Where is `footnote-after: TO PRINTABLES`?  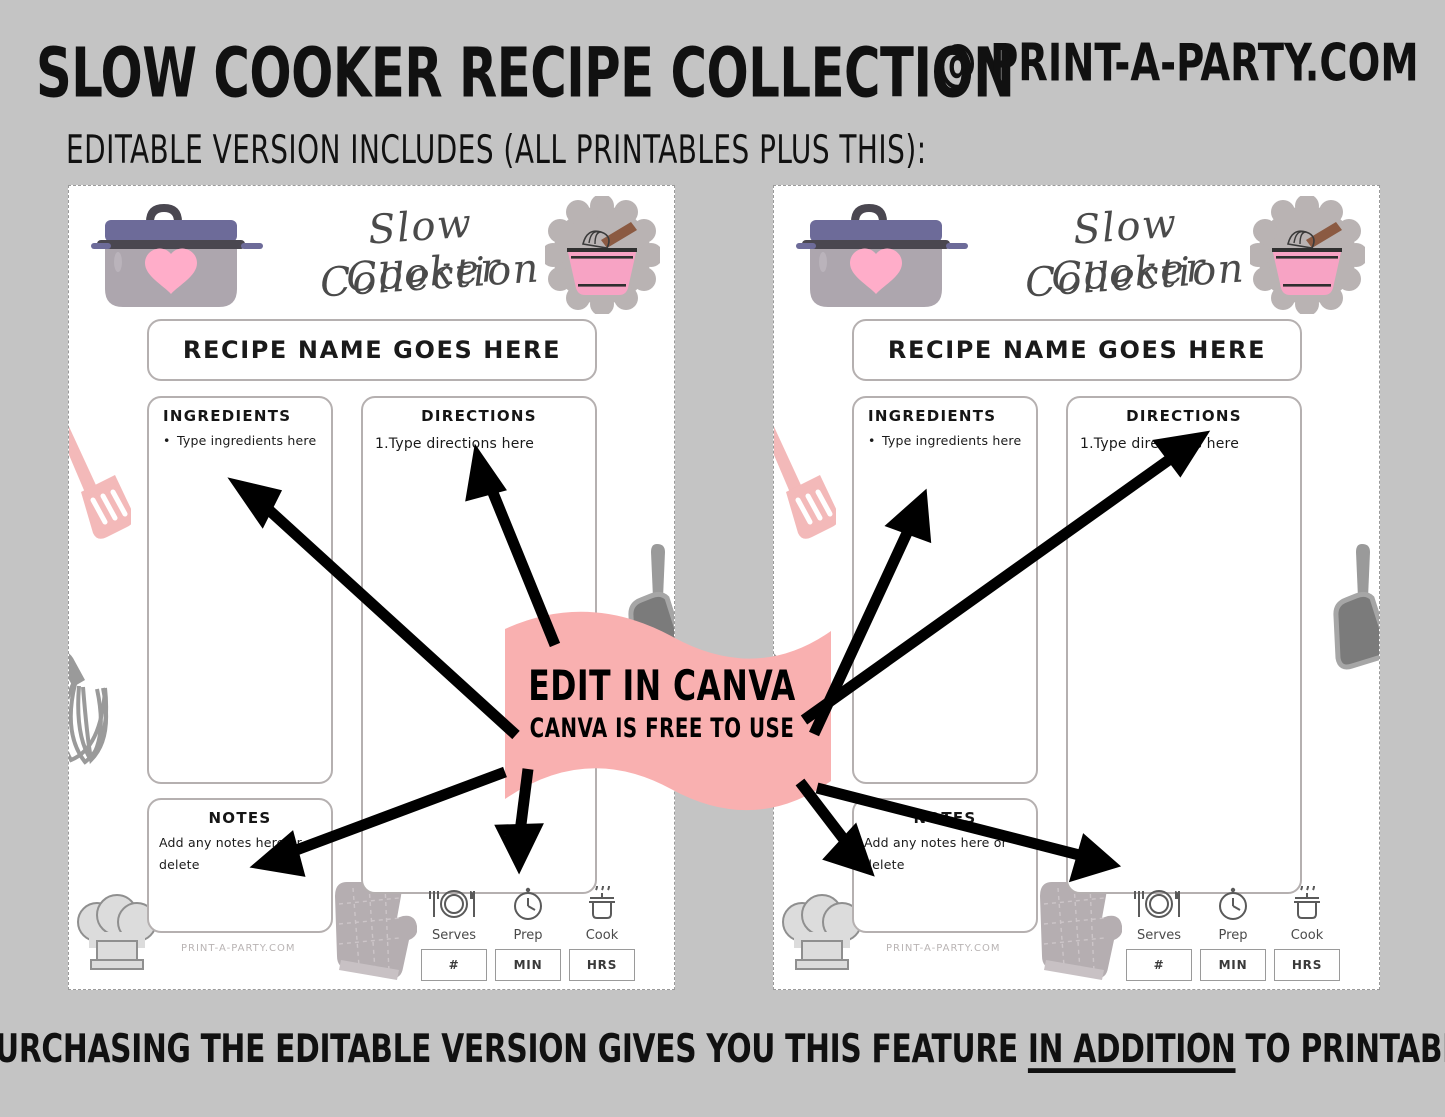 footnote-after: TO PRINTABLES is located at coordinates (1345, 1048).